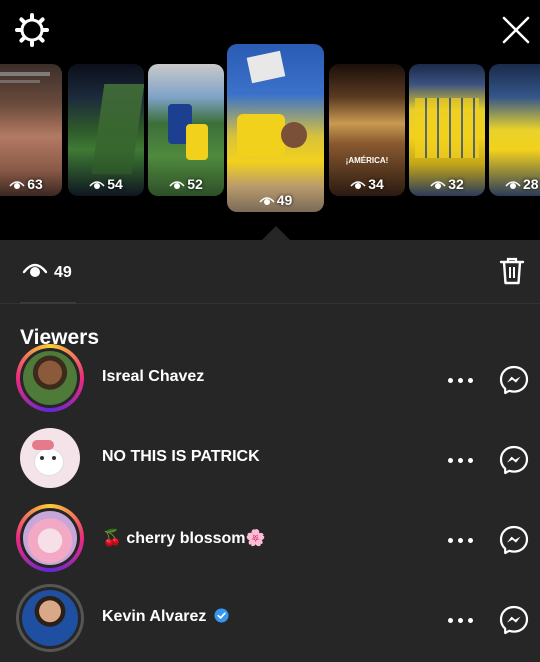 Image resolution: width=540 pixels, height=662 pixels. I want to click on viewer-name: Isreal Chavez, so click(153, 377).